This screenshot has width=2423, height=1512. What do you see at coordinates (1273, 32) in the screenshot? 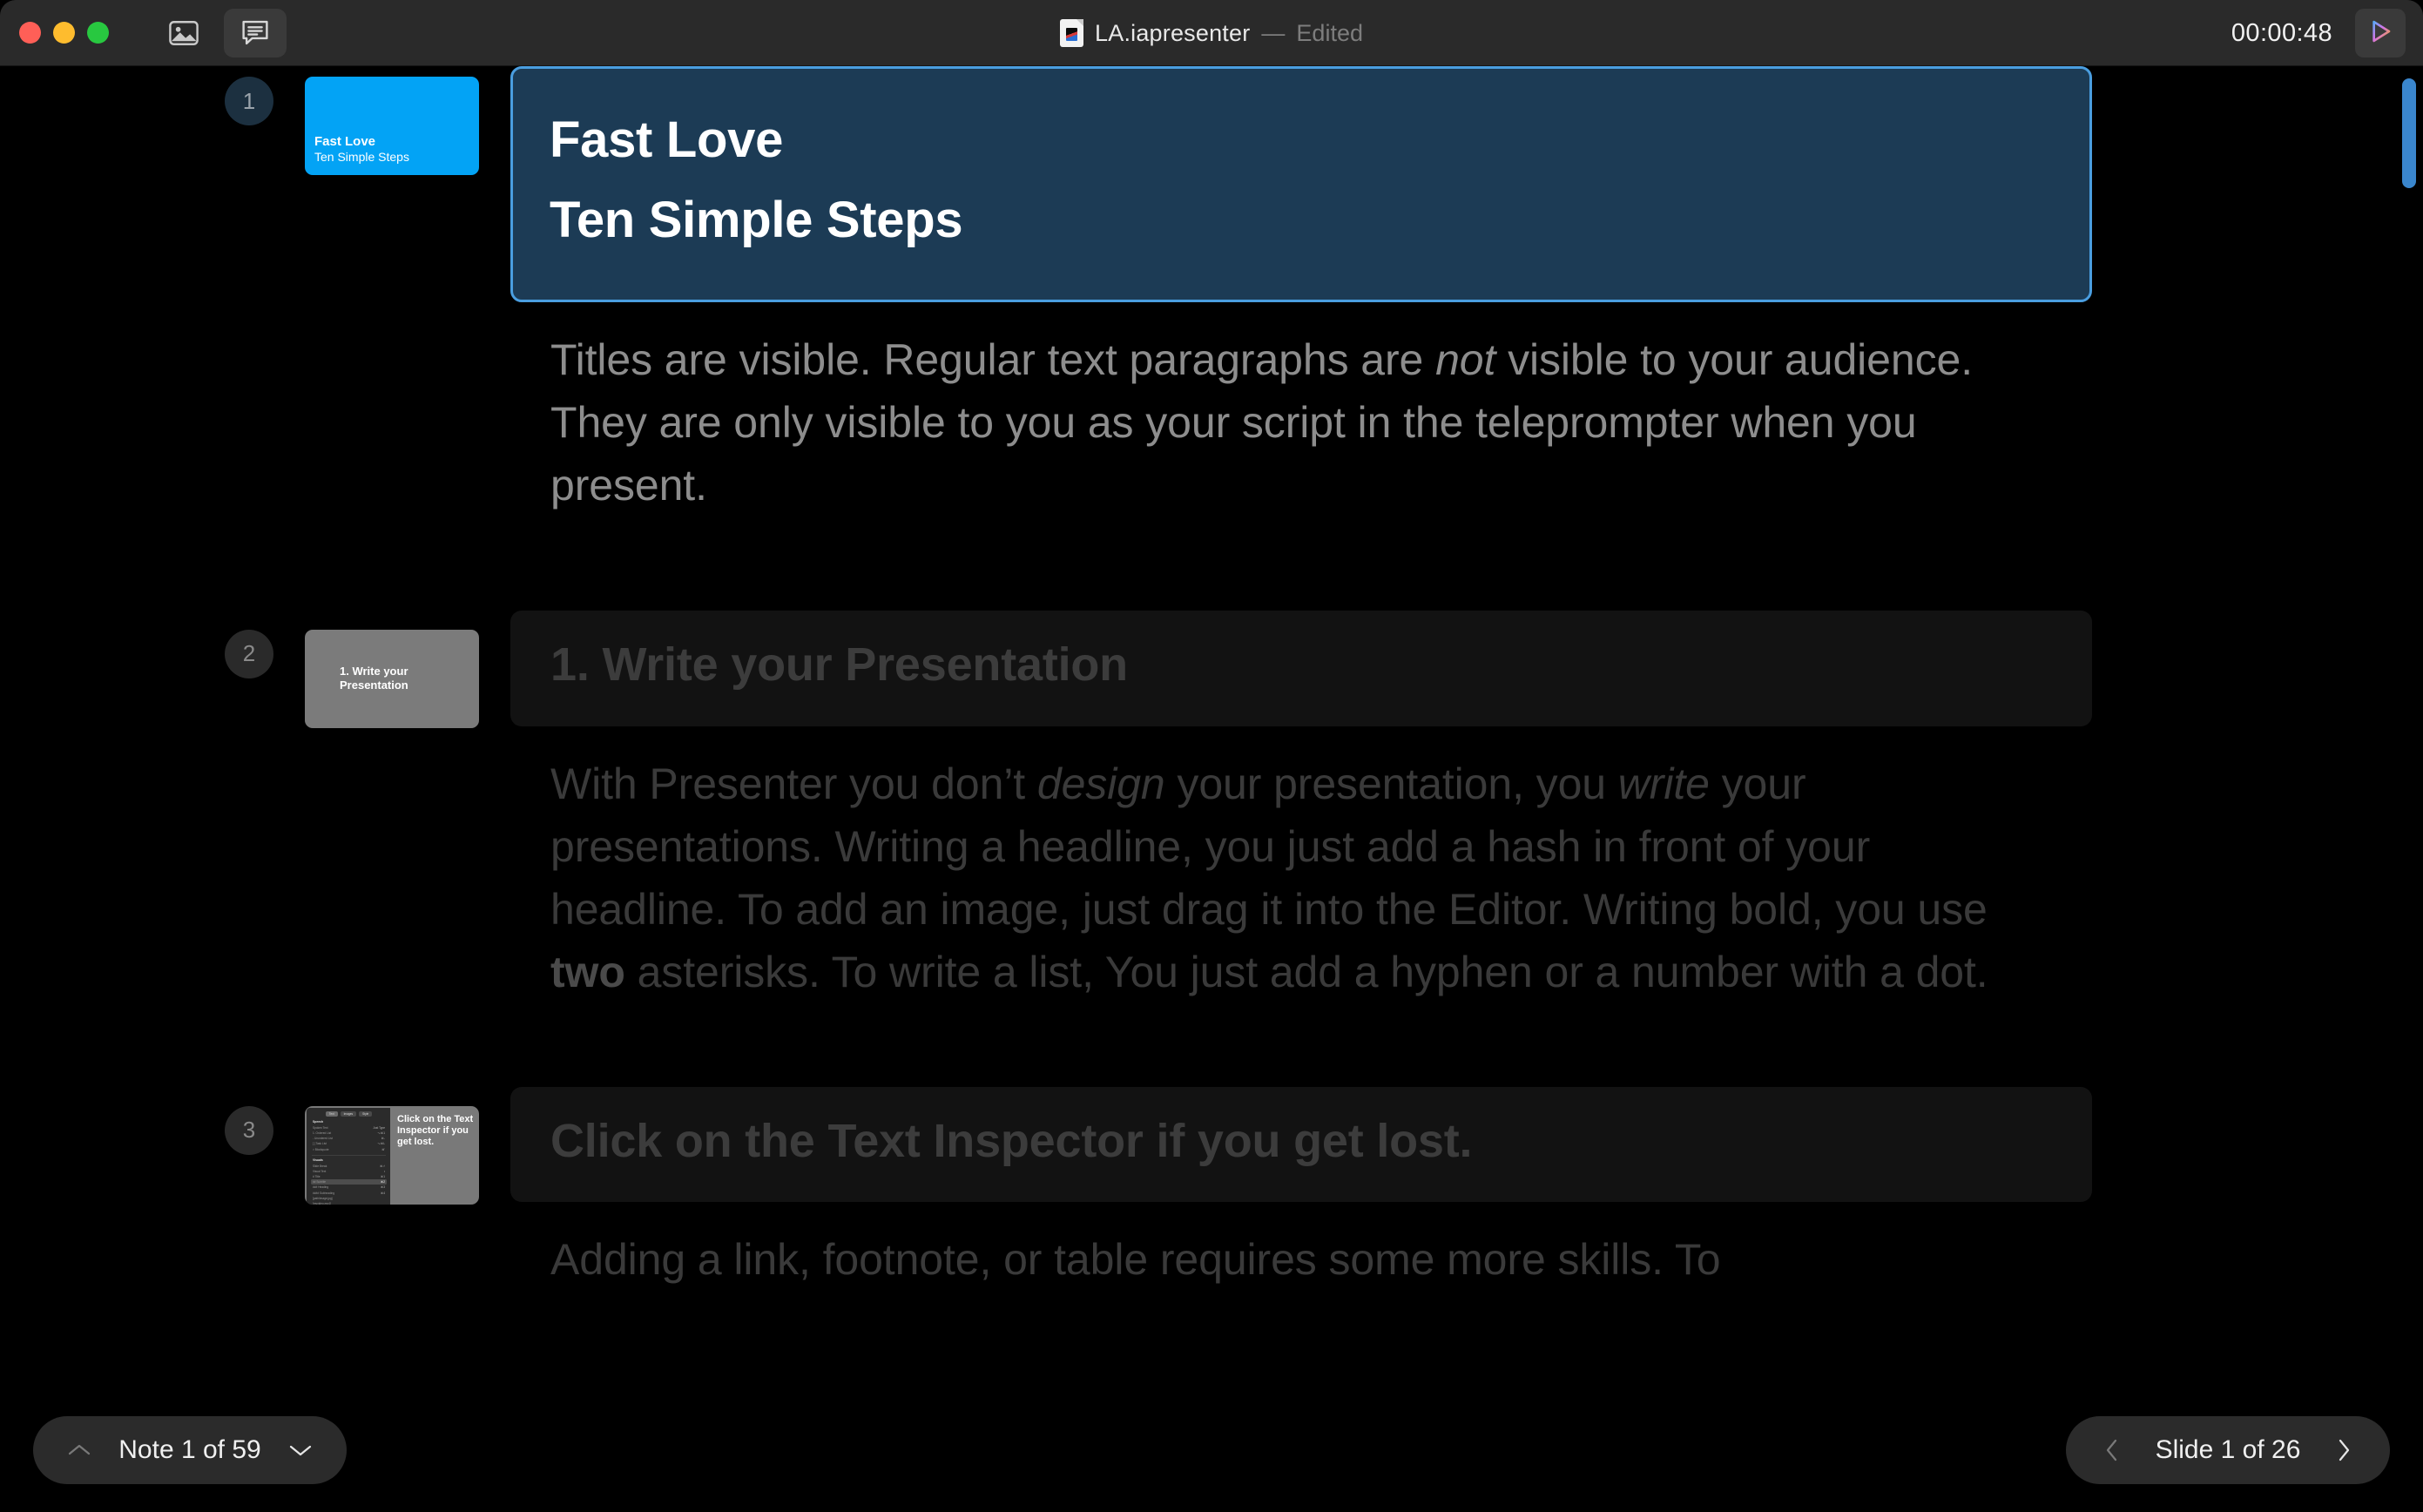
I see `title-dash: —` at bounding box center [1273, 32].